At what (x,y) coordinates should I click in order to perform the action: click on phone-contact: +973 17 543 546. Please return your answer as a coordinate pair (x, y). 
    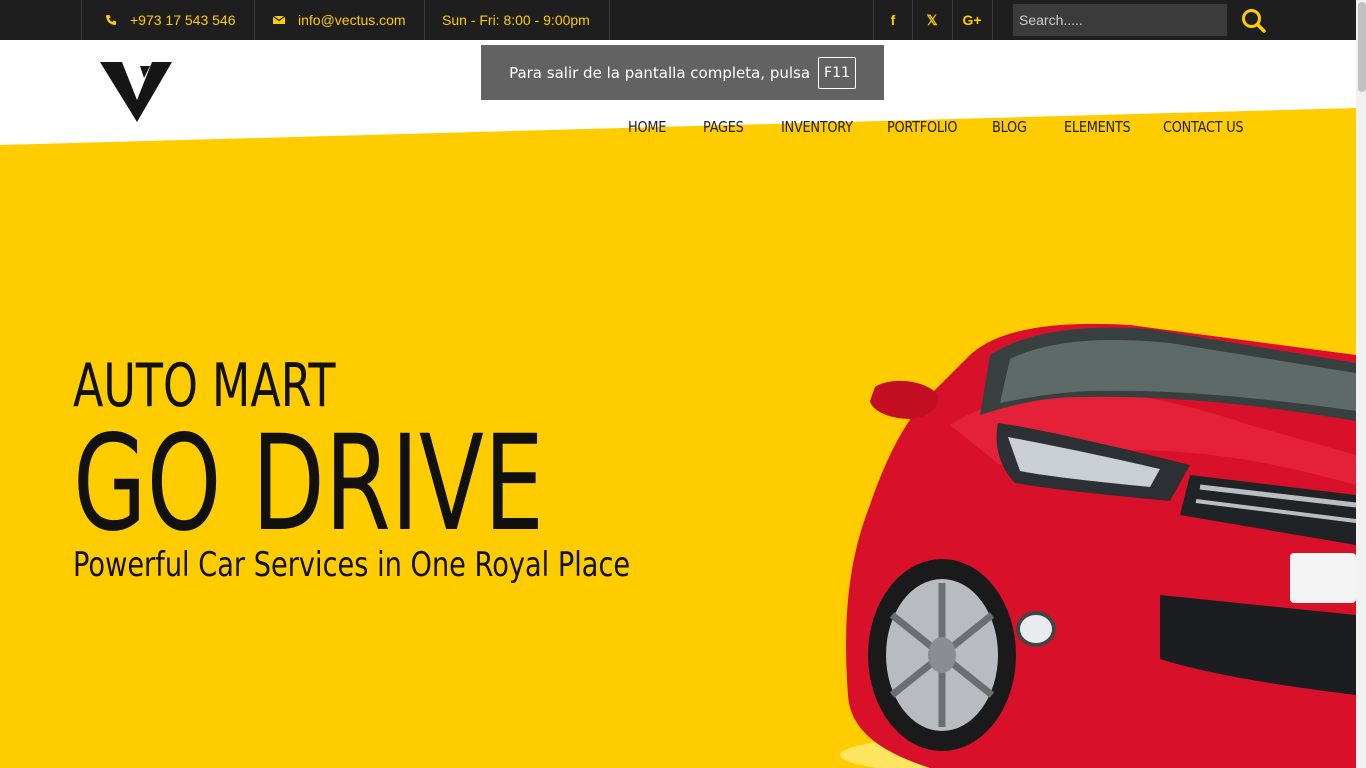
    Looking at the image, I should click on (170, 20).